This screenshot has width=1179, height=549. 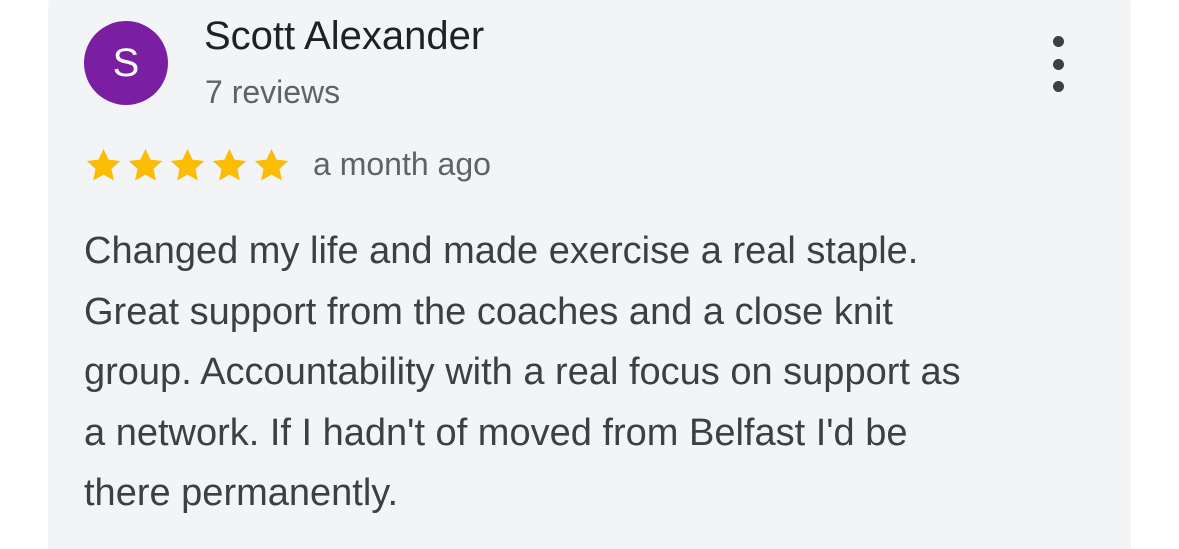 I want to click on avatar-initial: S, so click(x=126, y=62).